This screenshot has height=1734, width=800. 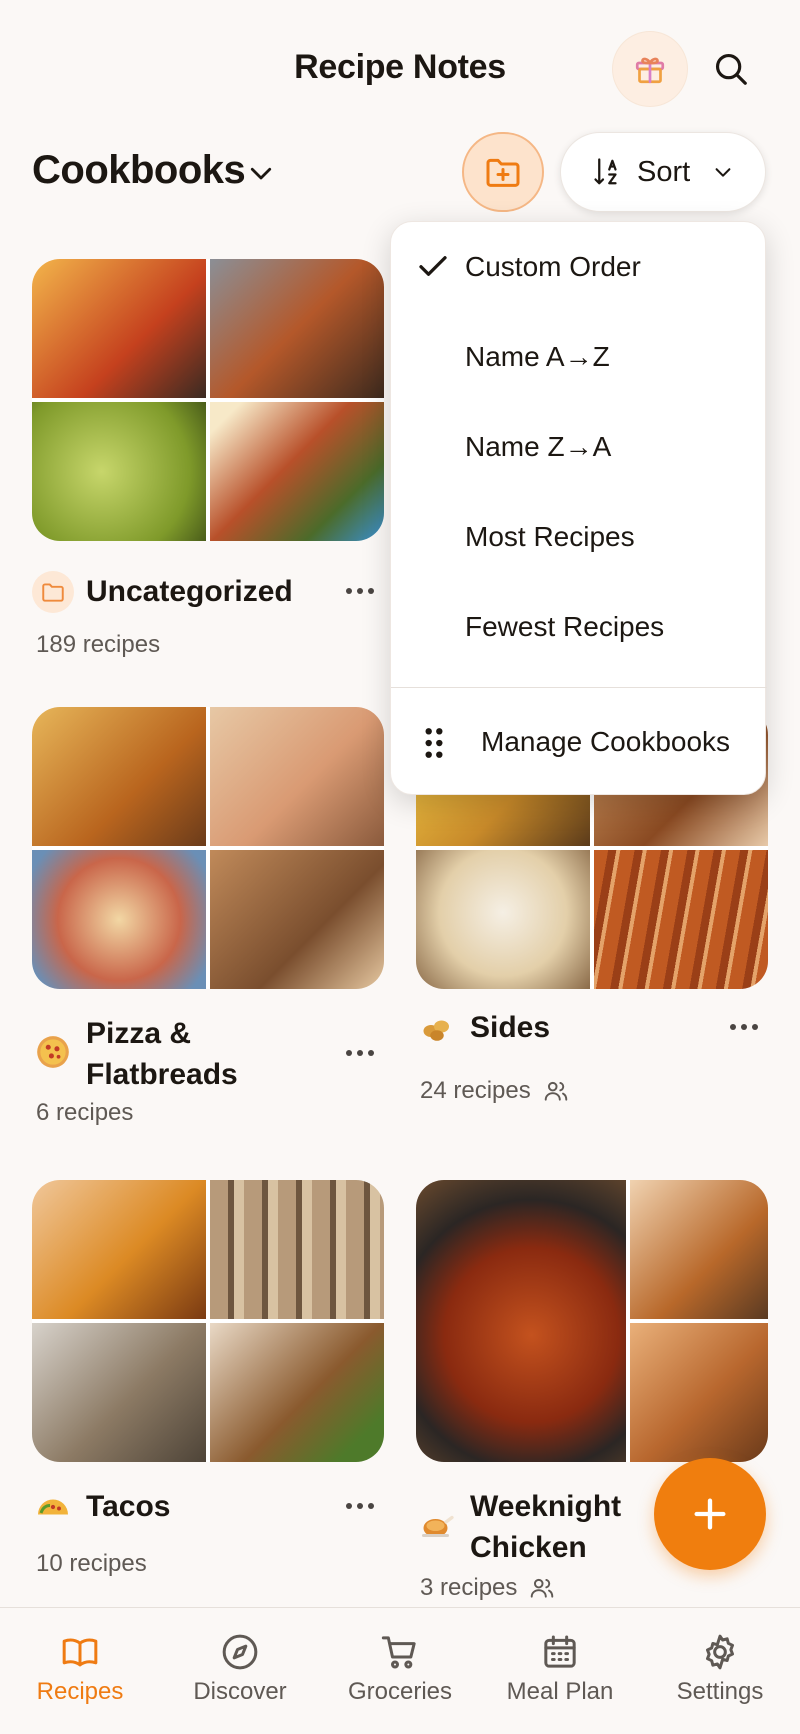 I want to click on recipe-count-row: 10 recipes, so click(x=91, y=1564).